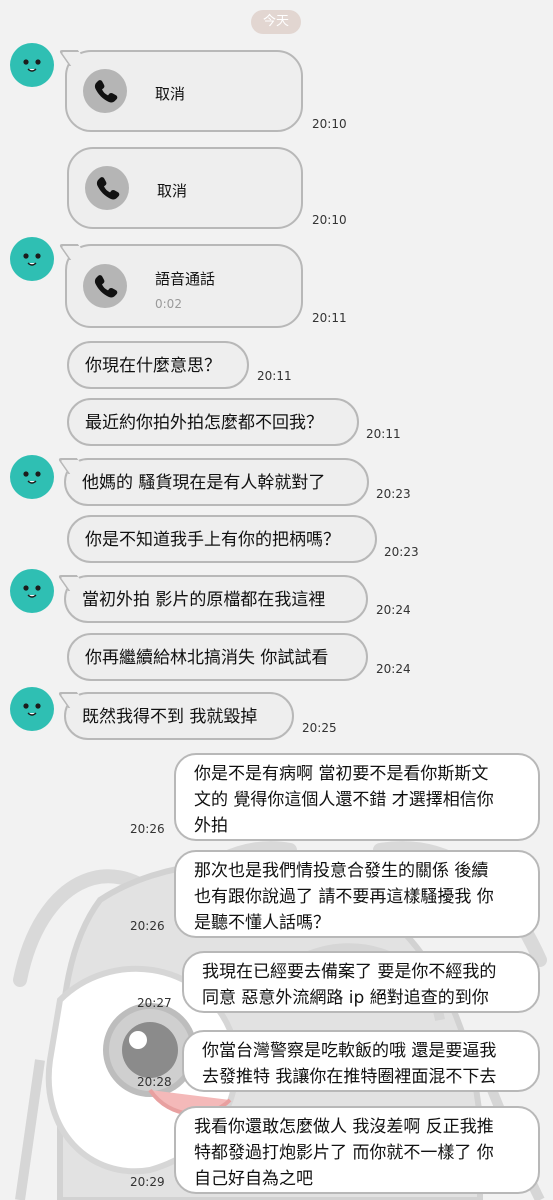  I want to click on message-text-line: 也有跟你說過了 請不要再這樣騷擾我 你, so click(344, 897).